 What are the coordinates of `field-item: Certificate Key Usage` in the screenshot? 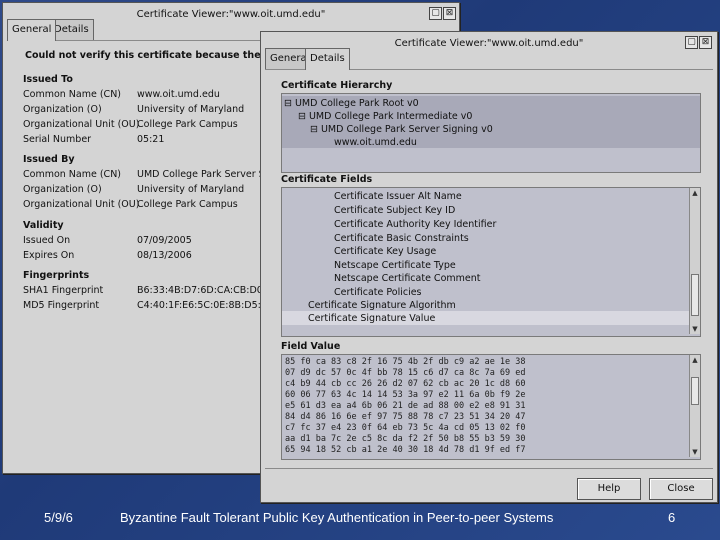 It's located at (385, 251).